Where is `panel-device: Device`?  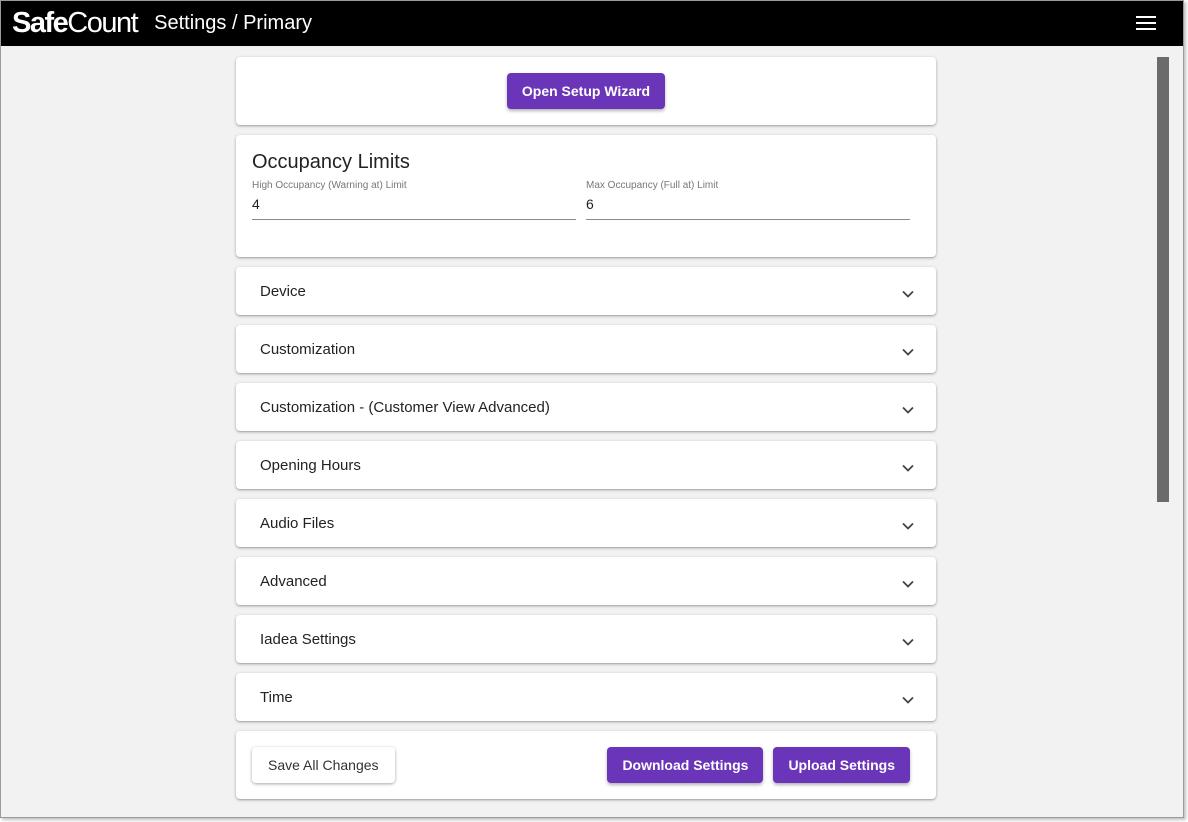 panel-device: Device is located at coordinates (586, 291).